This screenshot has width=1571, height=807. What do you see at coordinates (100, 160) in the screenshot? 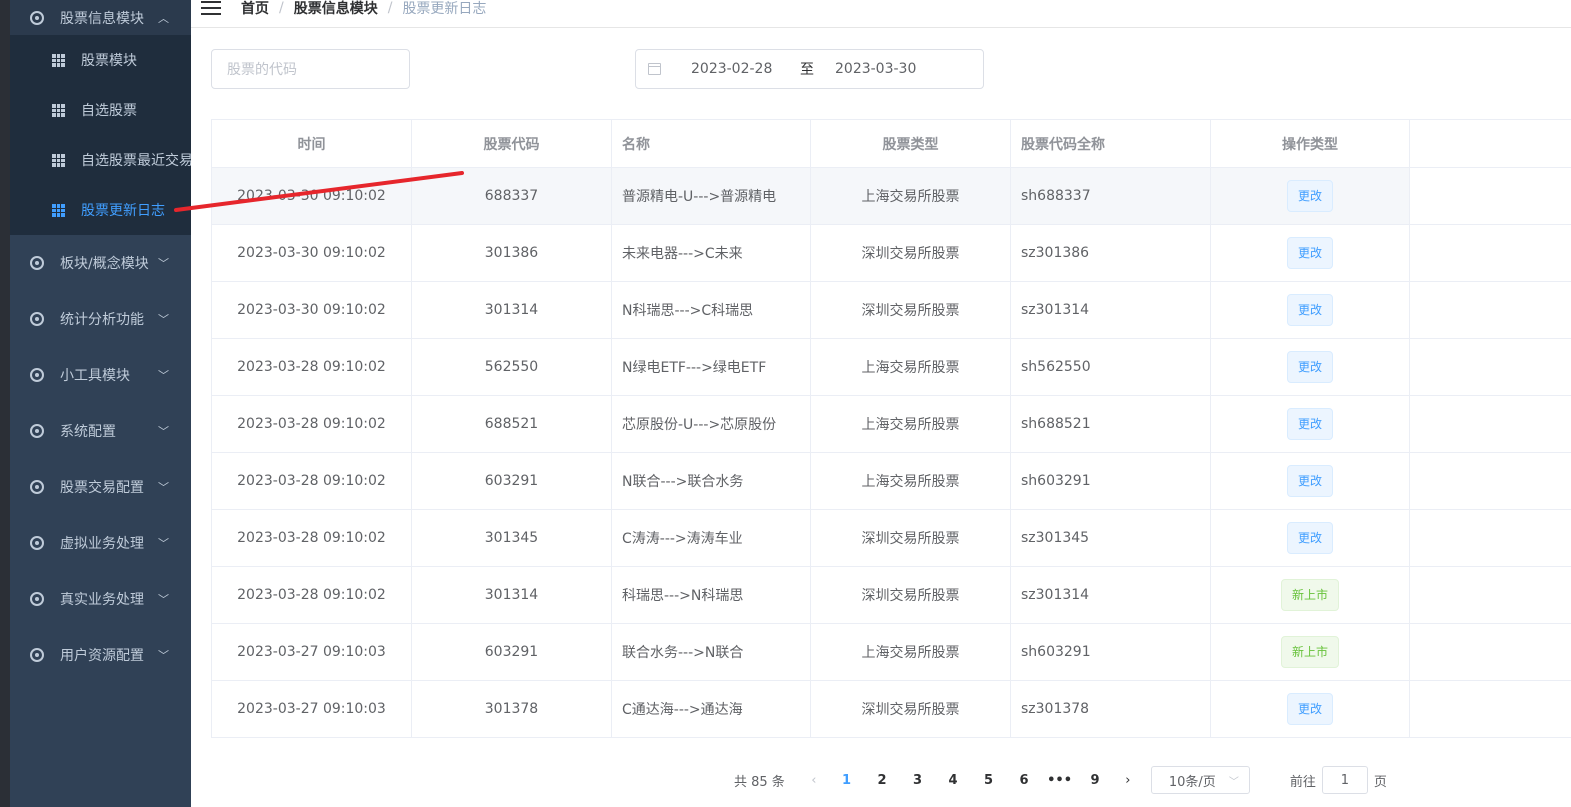
I see `sidebar-subitem-2: 自选股票最近交易` at bounding box center [100, 160].